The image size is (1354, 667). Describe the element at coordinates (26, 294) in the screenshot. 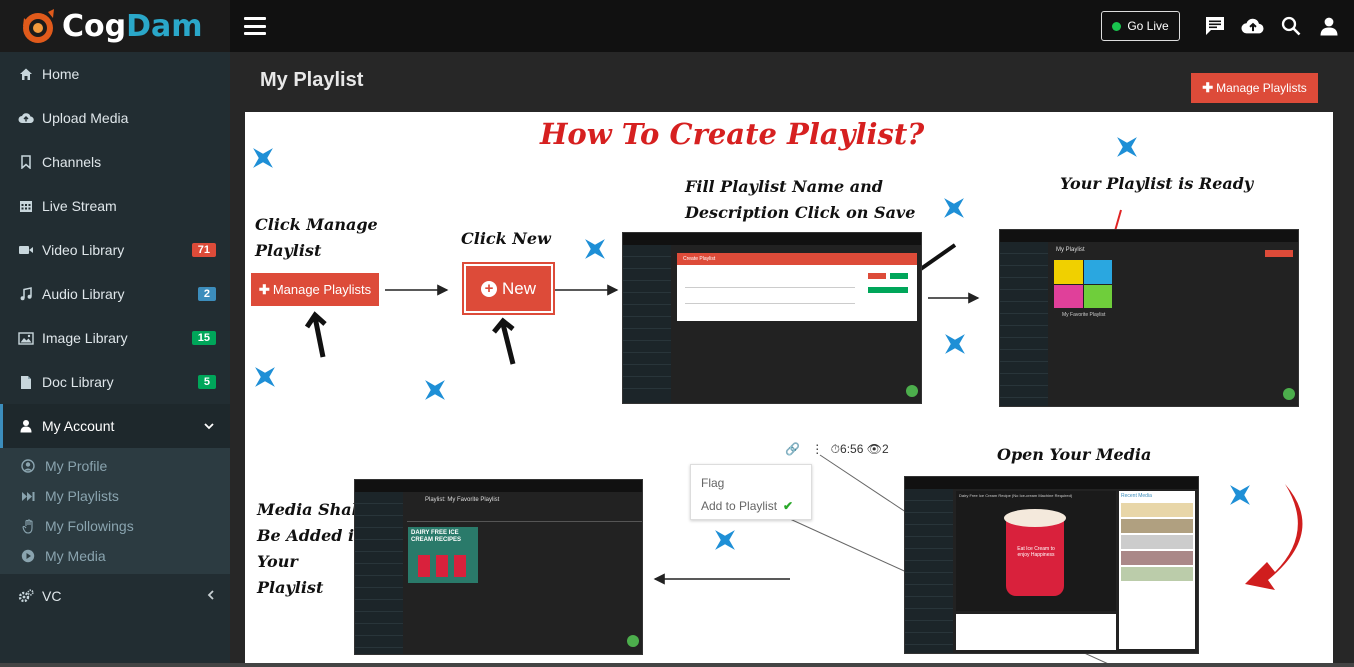

I see `music-icon` at that location.